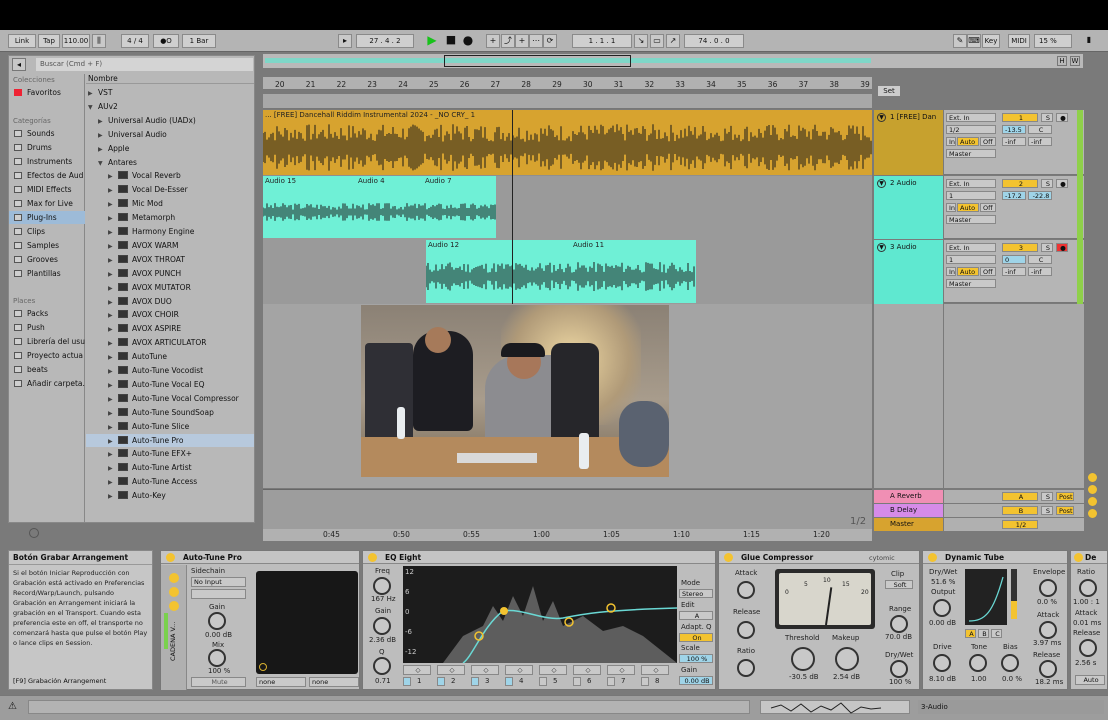 The height and width of the screenshot is (720, 1108). I want to click on sidechain-channel-select, so click(218, 594).